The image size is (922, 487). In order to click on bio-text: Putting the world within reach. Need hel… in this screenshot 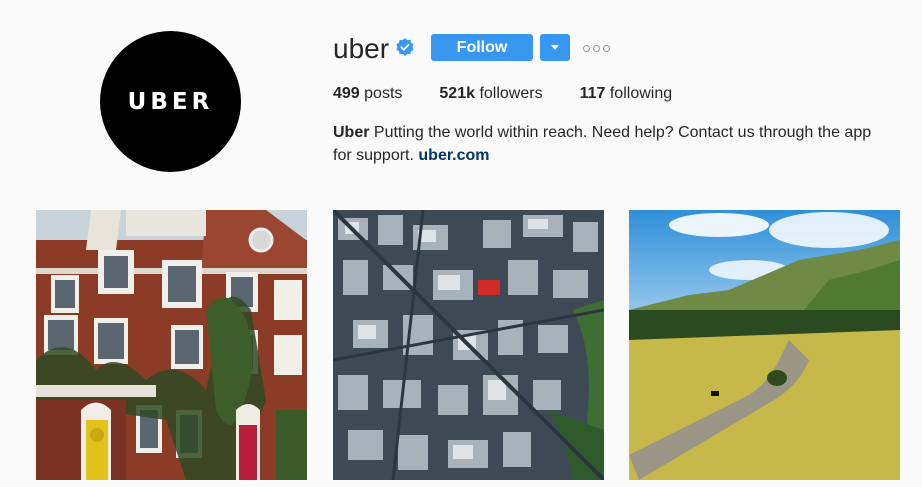, I will do `click(602, 144)`.